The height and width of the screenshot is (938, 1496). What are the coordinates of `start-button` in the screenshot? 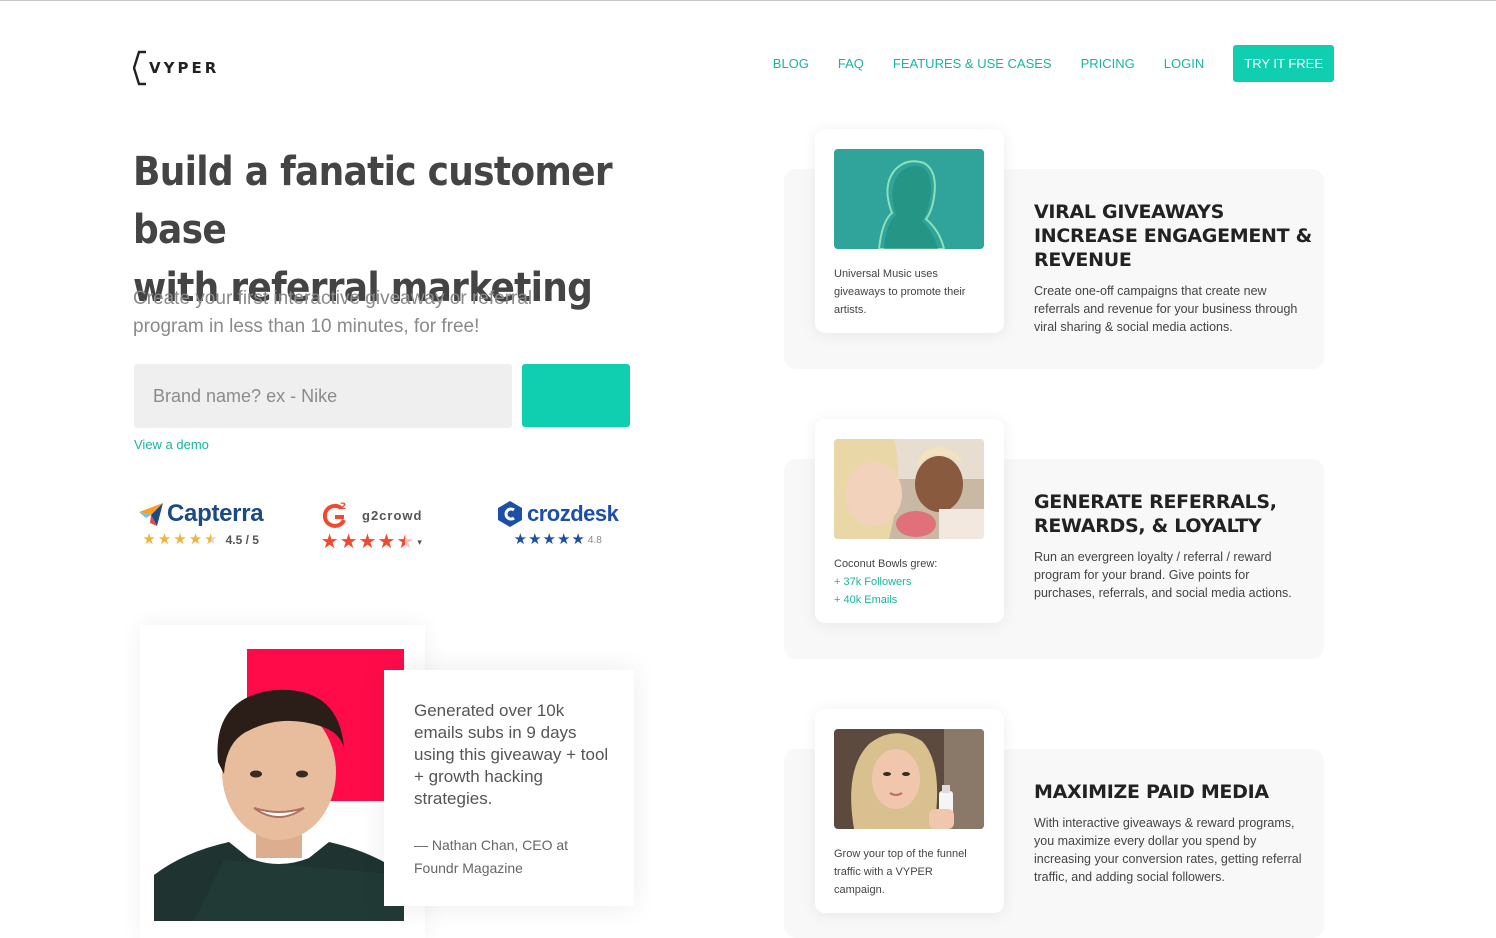 It's located at (576, 395).